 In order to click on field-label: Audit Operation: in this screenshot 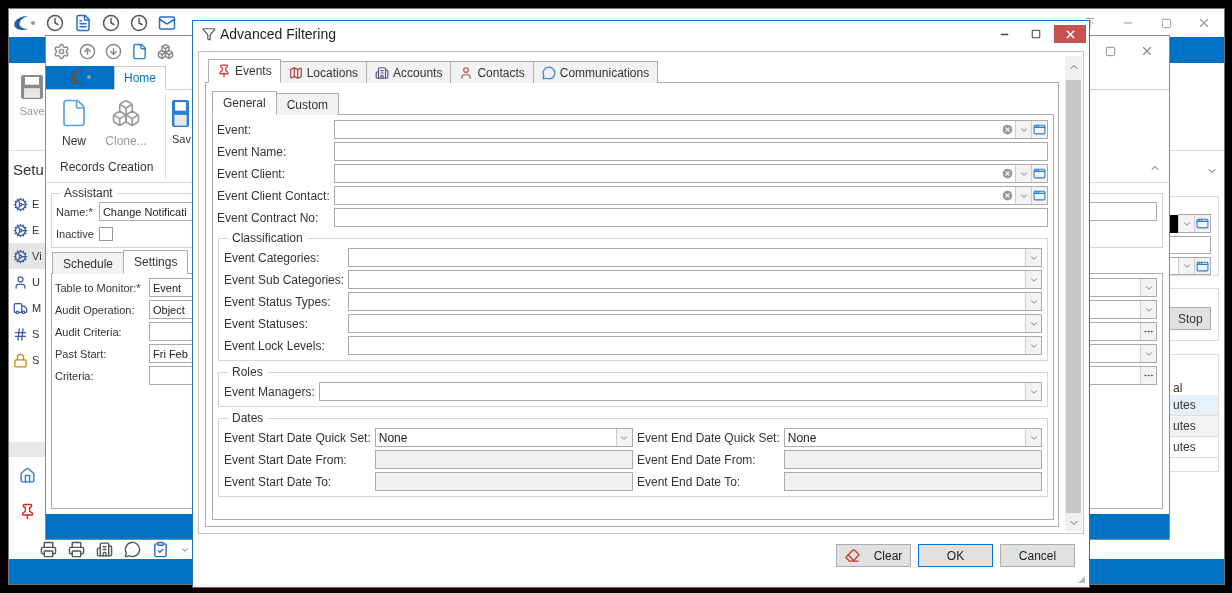, I will do `click(95, 309)`.